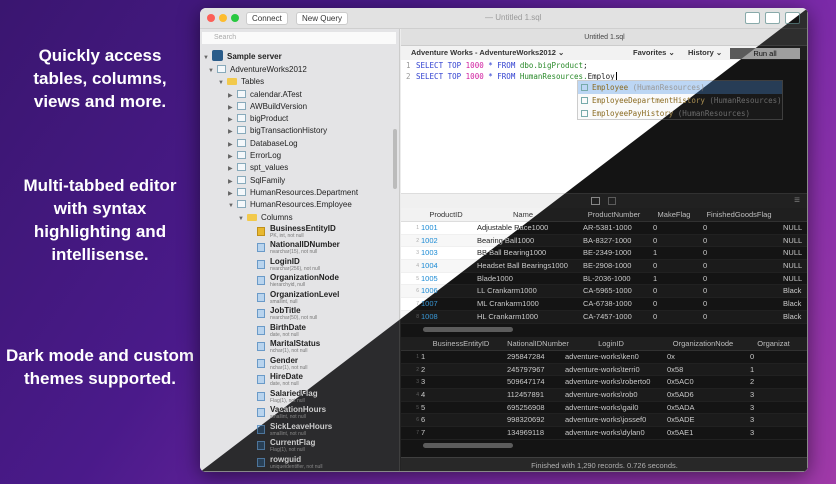 The height and width of the screenshot is (484, 836). I want to click on table-row: 1 1 295847284 adventure-works\ken0 0x 0, so click(604, 357).